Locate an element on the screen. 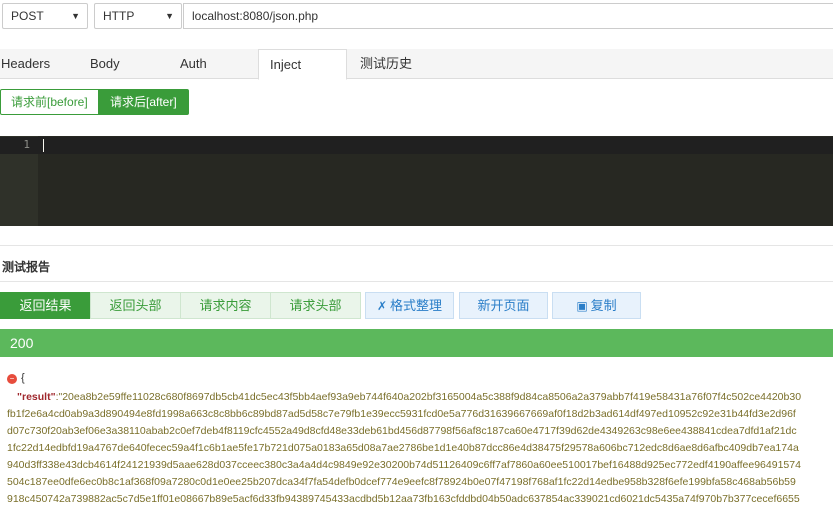 This screenshot has width=833, height=505. copy-icon: ▣ is located at coordinates (582, 306).